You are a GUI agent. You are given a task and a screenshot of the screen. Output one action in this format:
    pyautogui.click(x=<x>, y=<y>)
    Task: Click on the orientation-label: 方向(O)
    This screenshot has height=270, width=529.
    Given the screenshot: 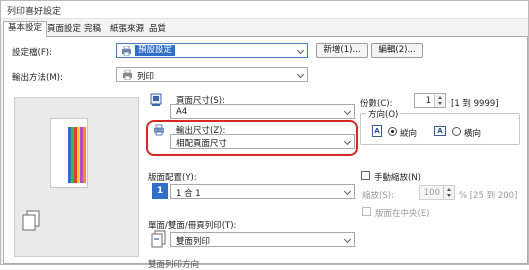 What is the action you would take?
    pyautogui.click(x=383, y=114)
    